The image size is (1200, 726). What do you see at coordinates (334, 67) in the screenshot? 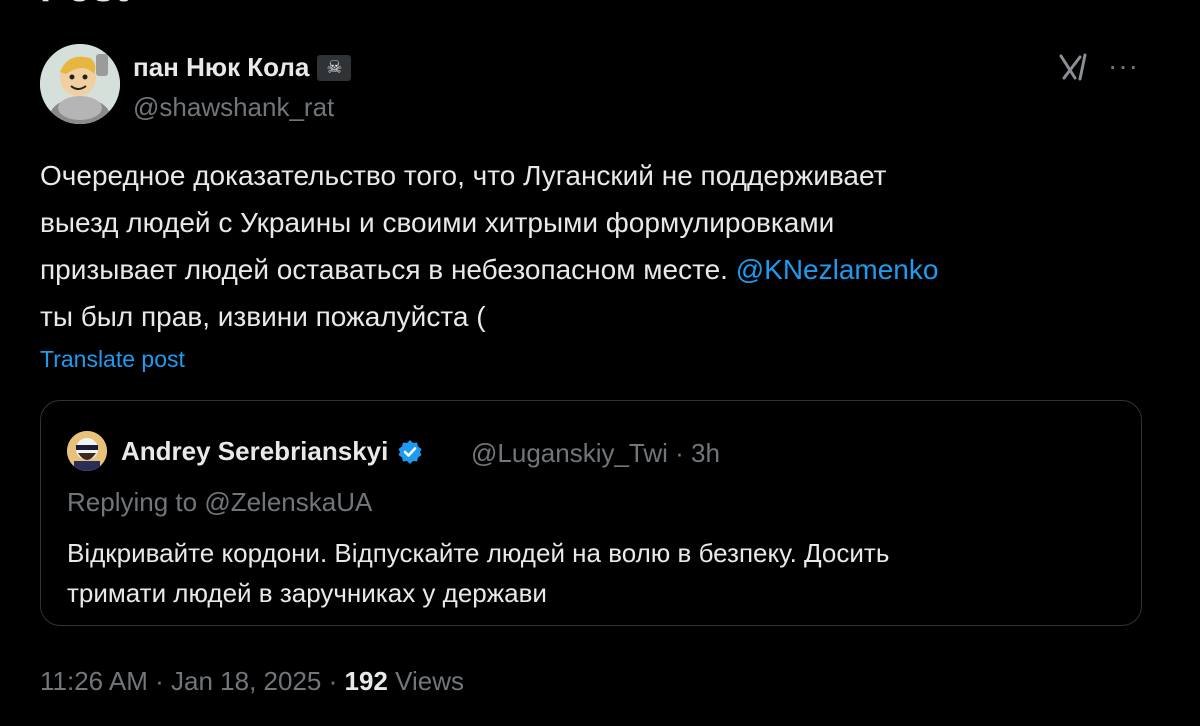
I see `pirate-flag-icon: ☠` at bounding box center [334, 67].